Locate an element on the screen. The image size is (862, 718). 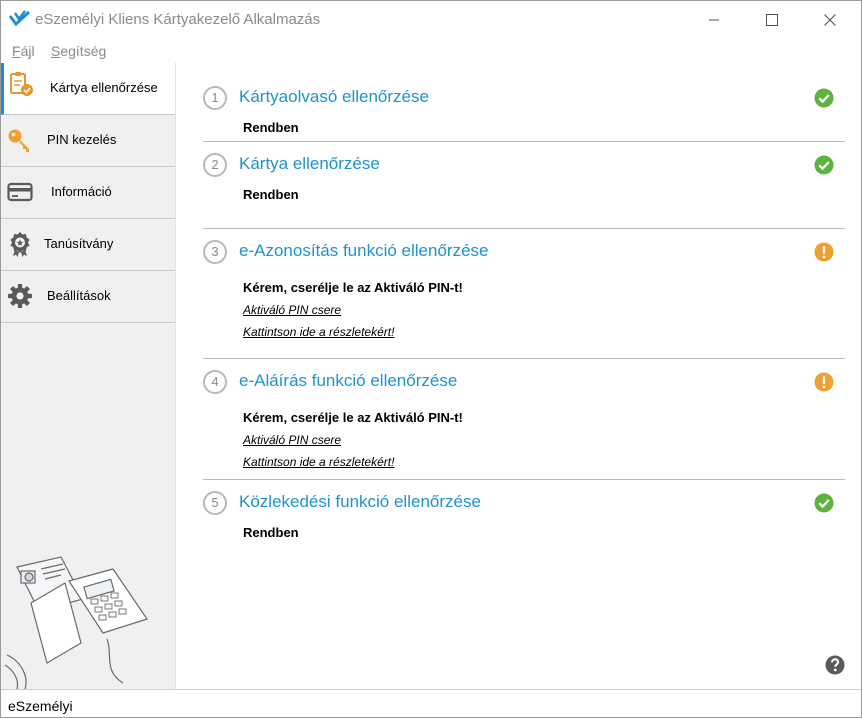
step-number: 1 is located at coordinates (215, 98).